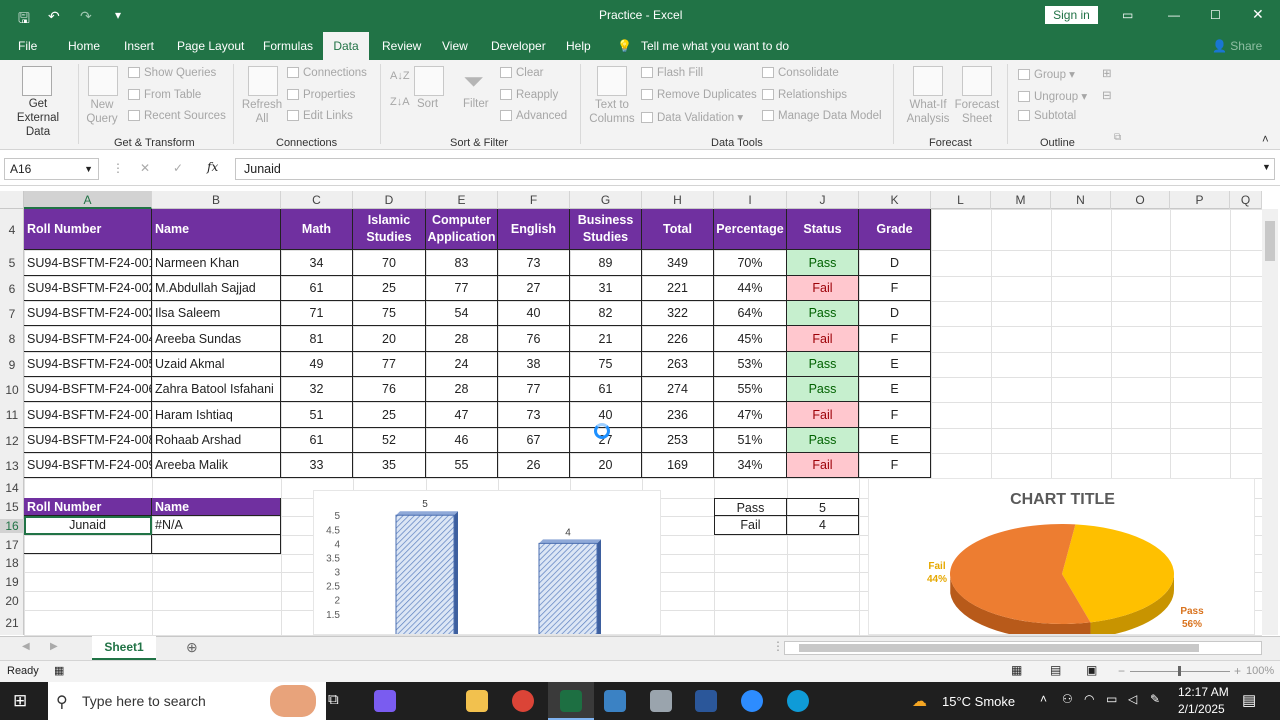 The image size is (1280, 720). I want to click on column-header-D: D, so click(389, 200).